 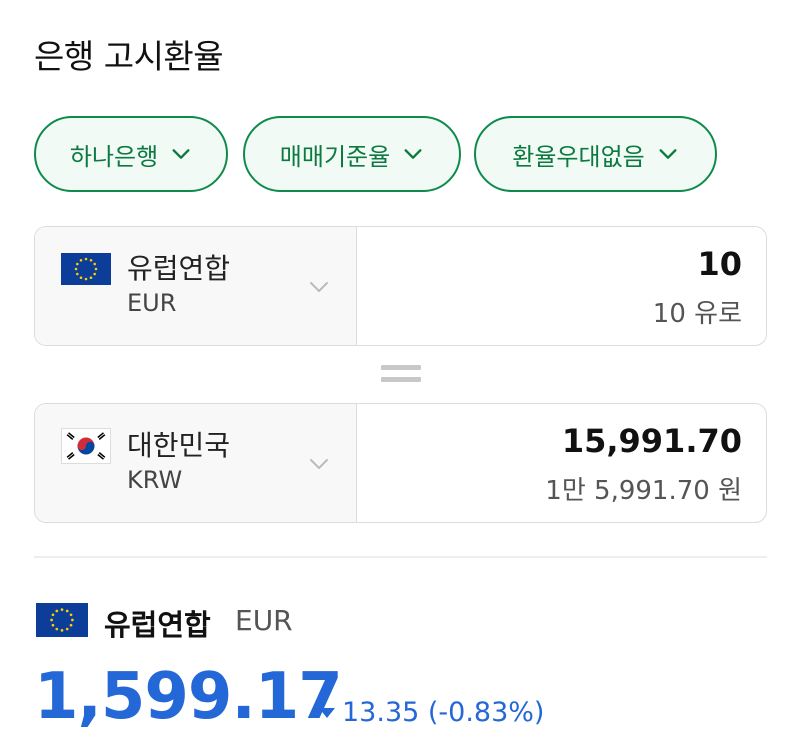 What do you see at coordinates (264, 620) in the screenshot?
I see `rate-currency-code: EUR` at bounding box center [264, 620].